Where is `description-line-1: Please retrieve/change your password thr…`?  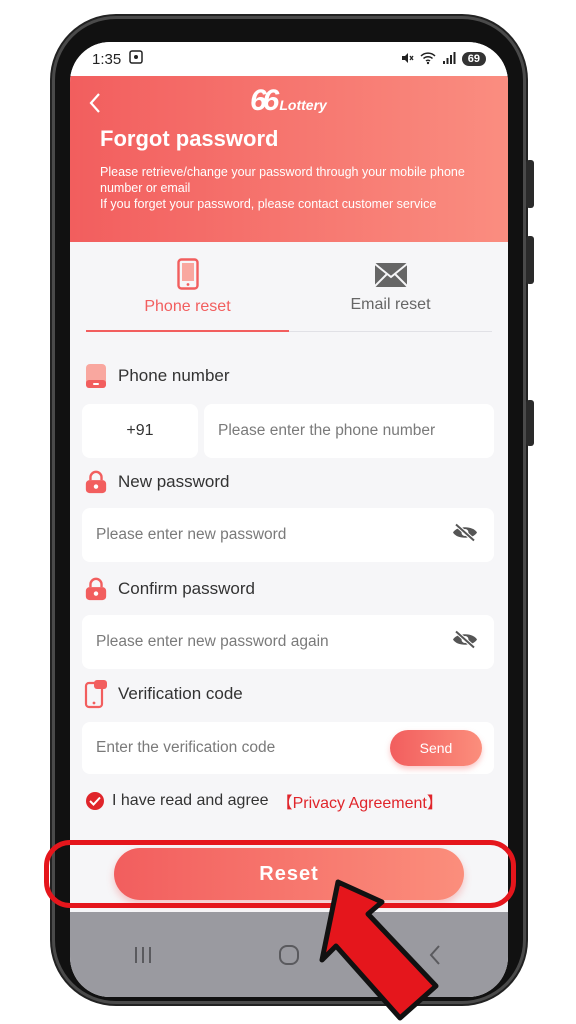
description-line-1: Please retrieve/change your password thr… is located at coordinates (282, 180).